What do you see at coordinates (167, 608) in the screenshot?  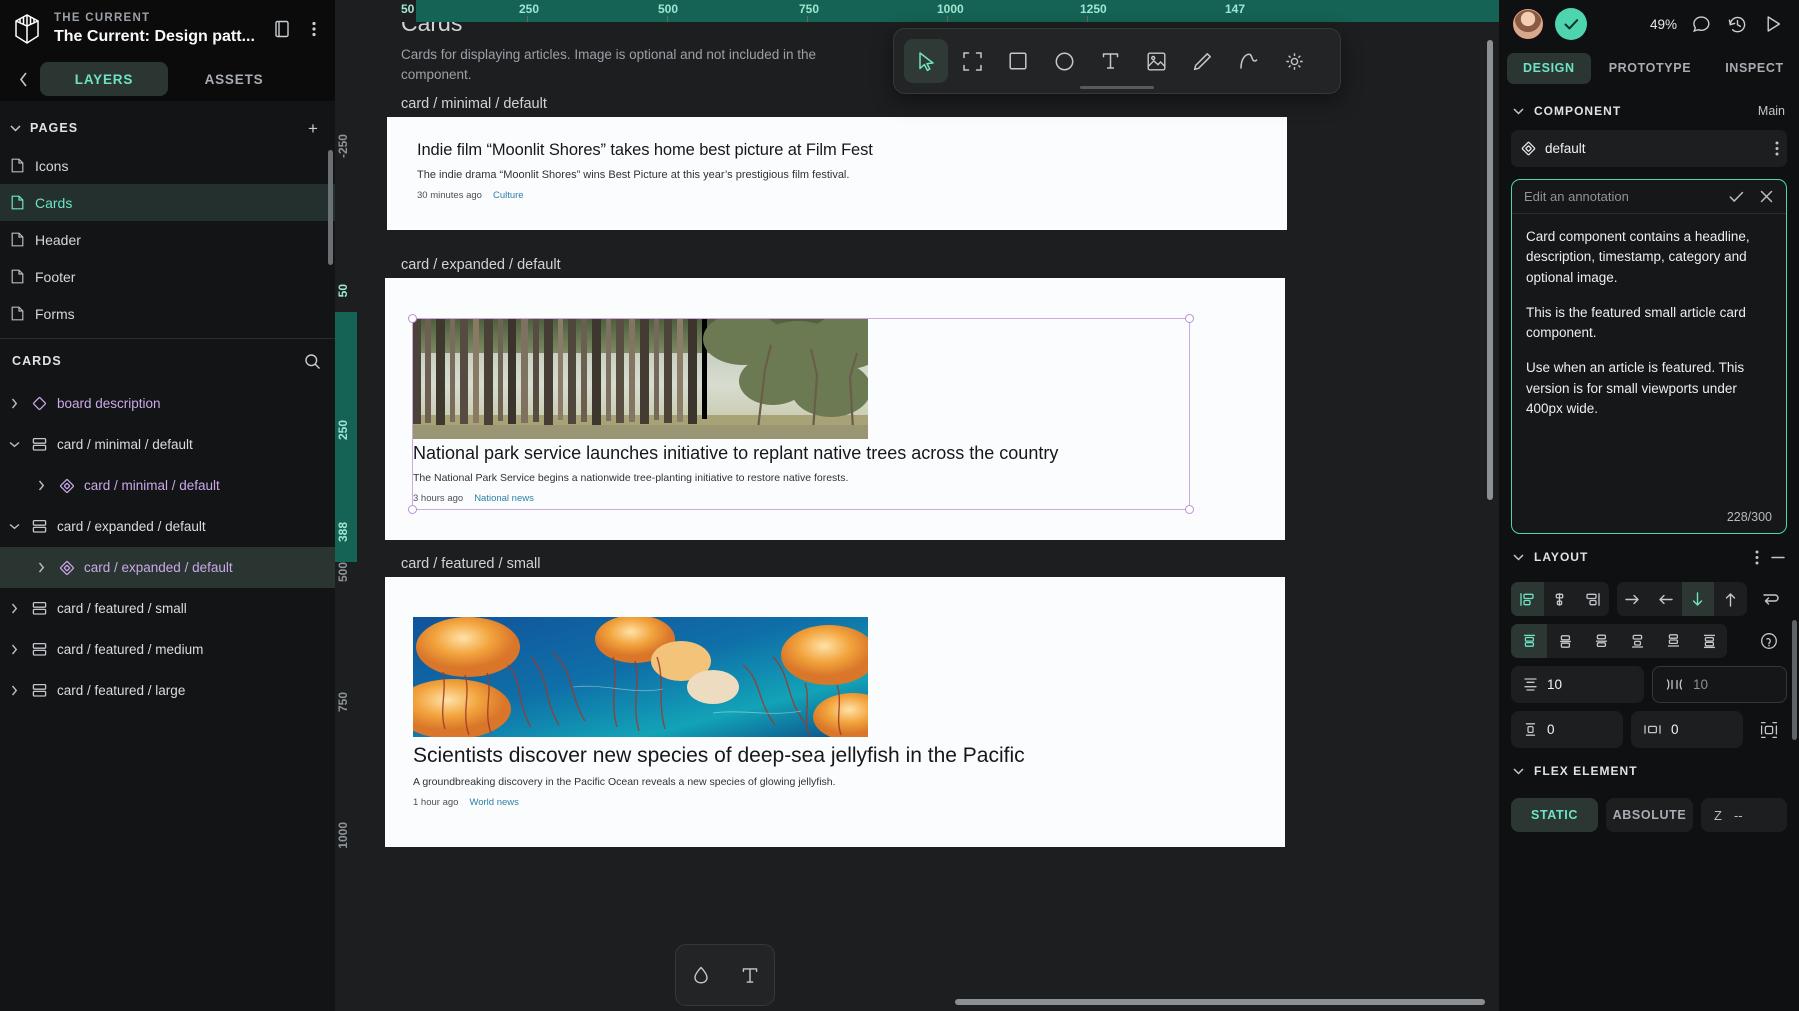 I see `layer-row: card / featured / small` at bounding box center [167, 608].